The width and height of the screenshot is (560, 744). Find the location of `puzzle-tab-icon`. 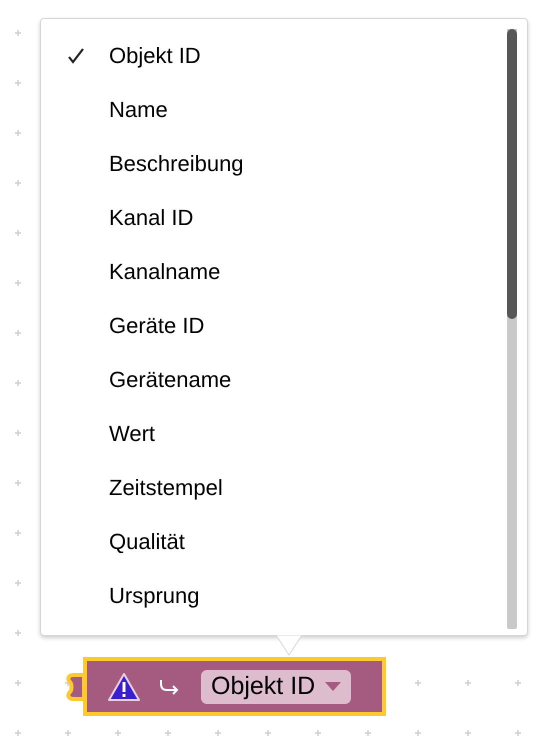

puzzle-tab-icon is located at coordinates (75, 686).